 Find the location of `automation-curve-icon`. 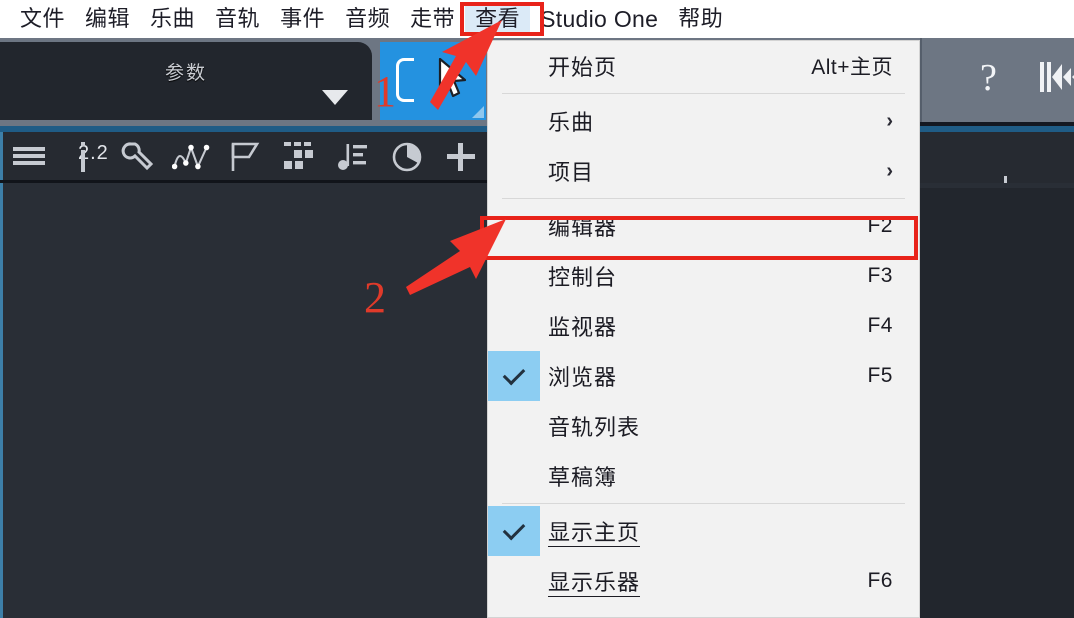

automation-curve-icon is located at coordinates (191, 157).